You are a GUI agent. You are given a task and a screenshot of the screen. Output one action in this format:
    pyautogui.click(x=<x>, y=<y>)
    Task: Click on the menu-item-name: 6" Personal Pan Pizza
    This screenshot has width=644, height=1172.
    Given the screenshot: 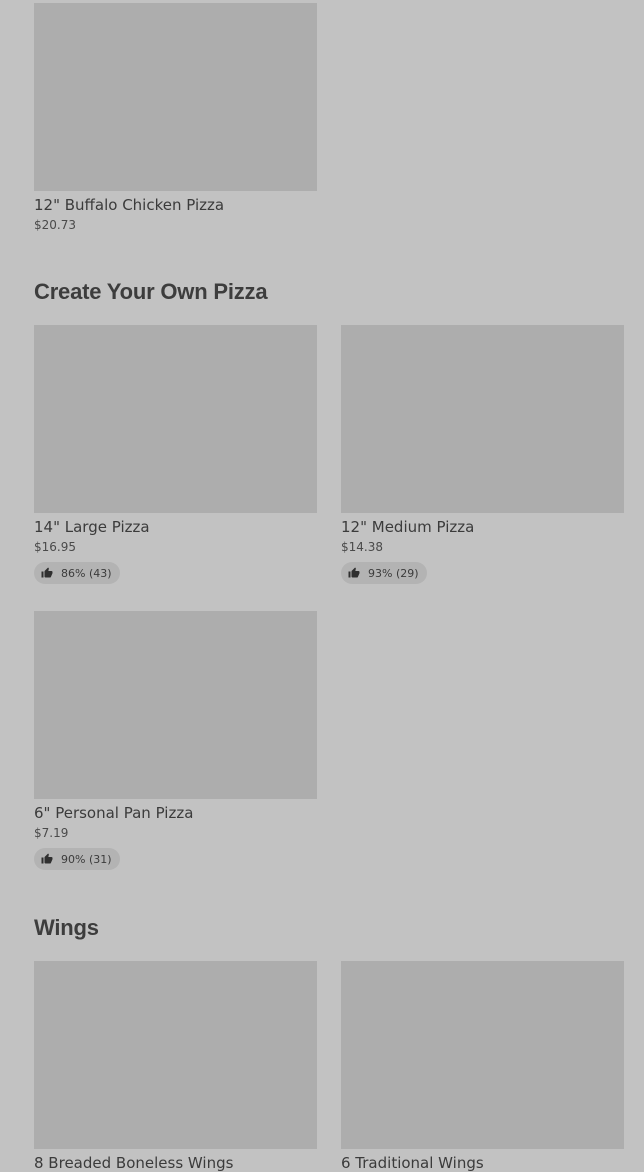 What is the action you would take?
    pyautogui.click(x=114, y=813)
    